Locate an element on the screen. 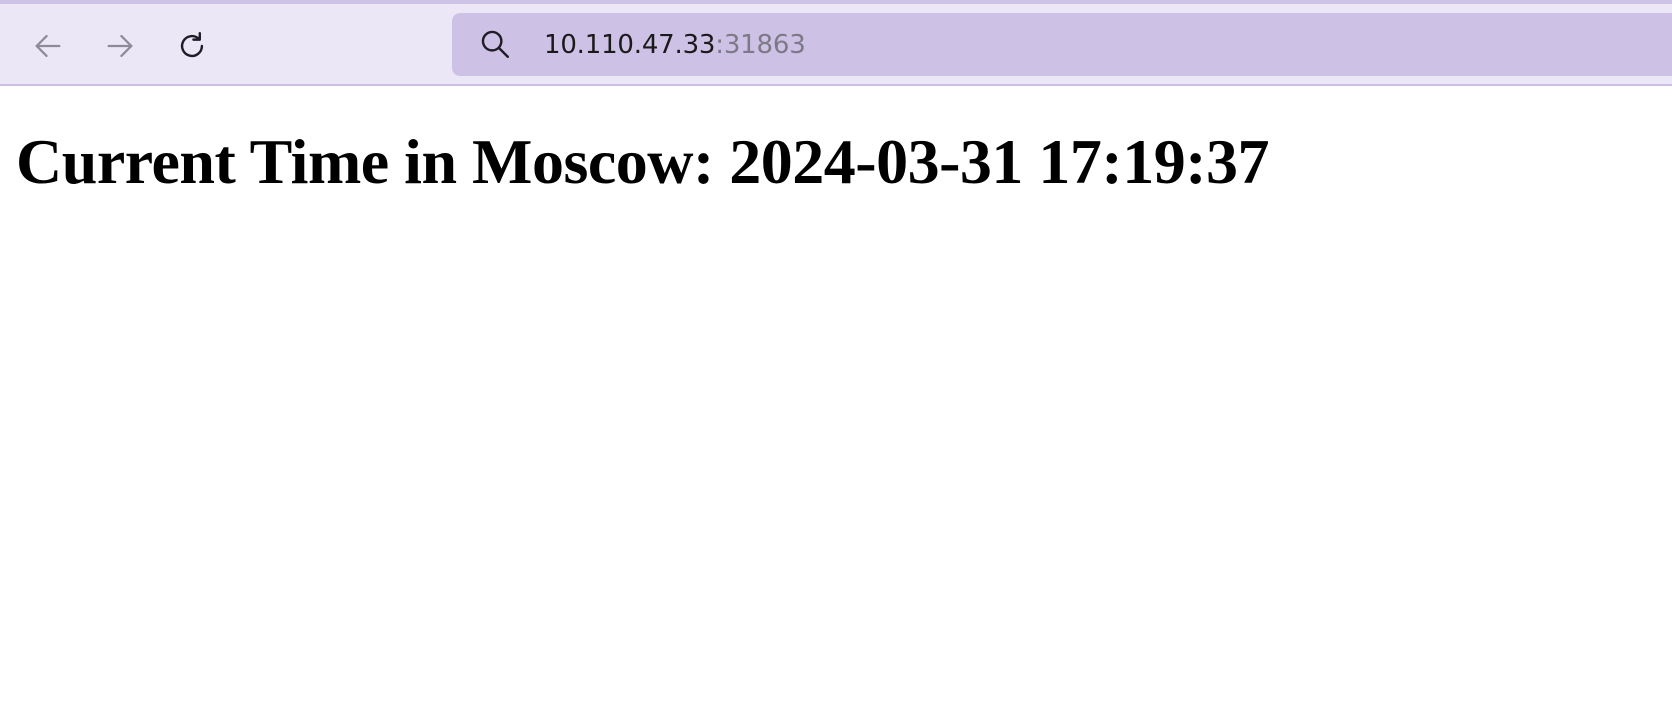 This screenshot has width=1672, height=726. address-bar: 10.110.47.33:31863 is located at coordinates (1062, 44).